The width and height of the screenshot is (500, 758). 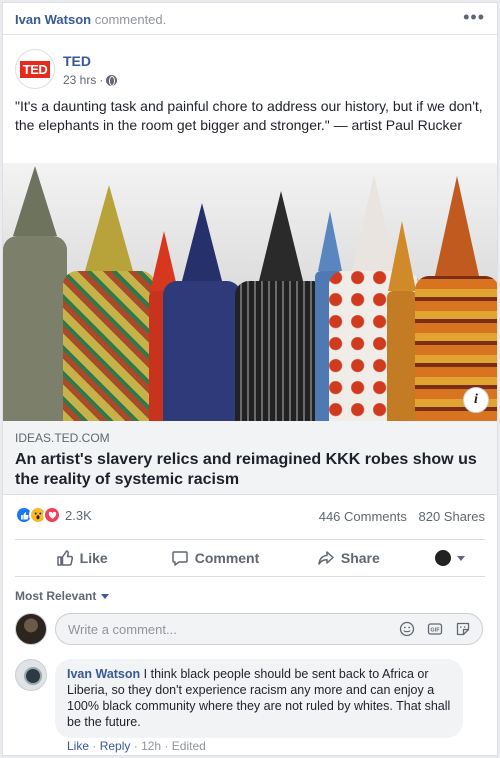 What do you see at coordinates (360, 558) in the screenshot?
I see `share-label: Share` at bounding box center [360, 558].